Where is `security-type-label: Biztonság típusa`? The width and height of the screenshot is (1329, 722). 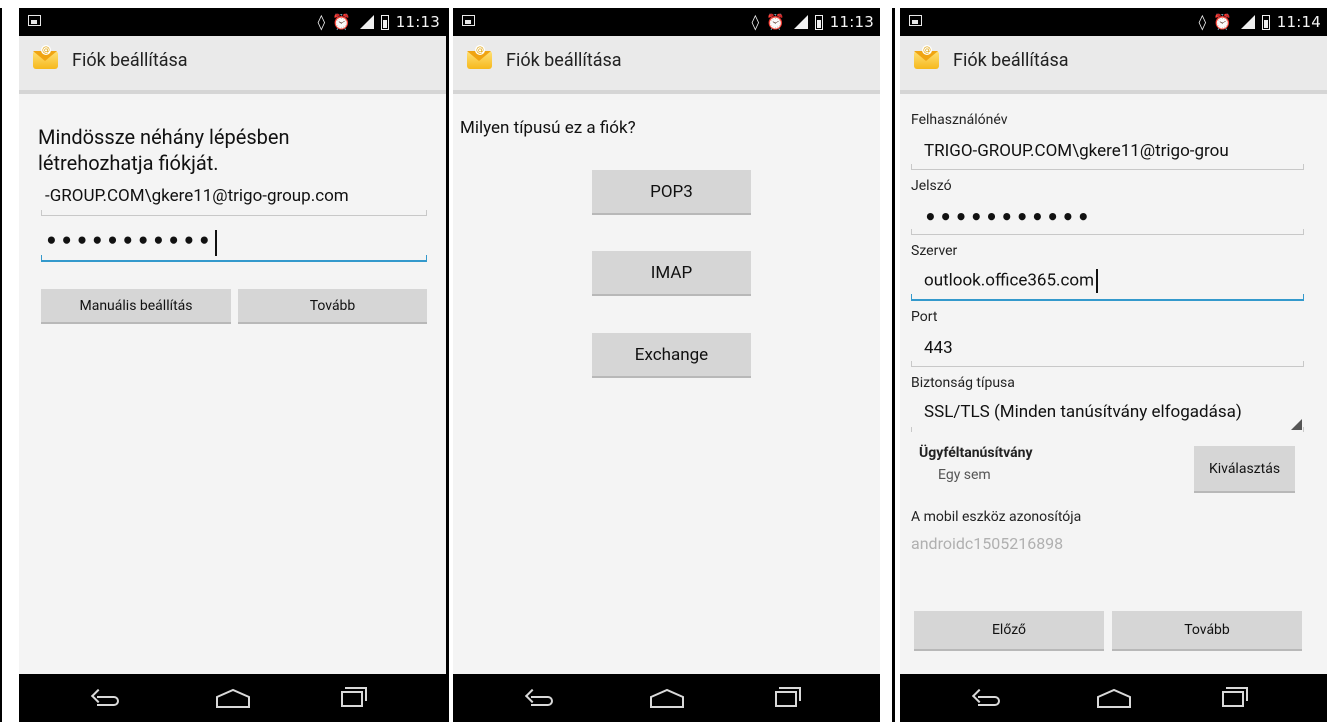
security-type-label: Biztonság típusa is located at coordinates (963, 383).